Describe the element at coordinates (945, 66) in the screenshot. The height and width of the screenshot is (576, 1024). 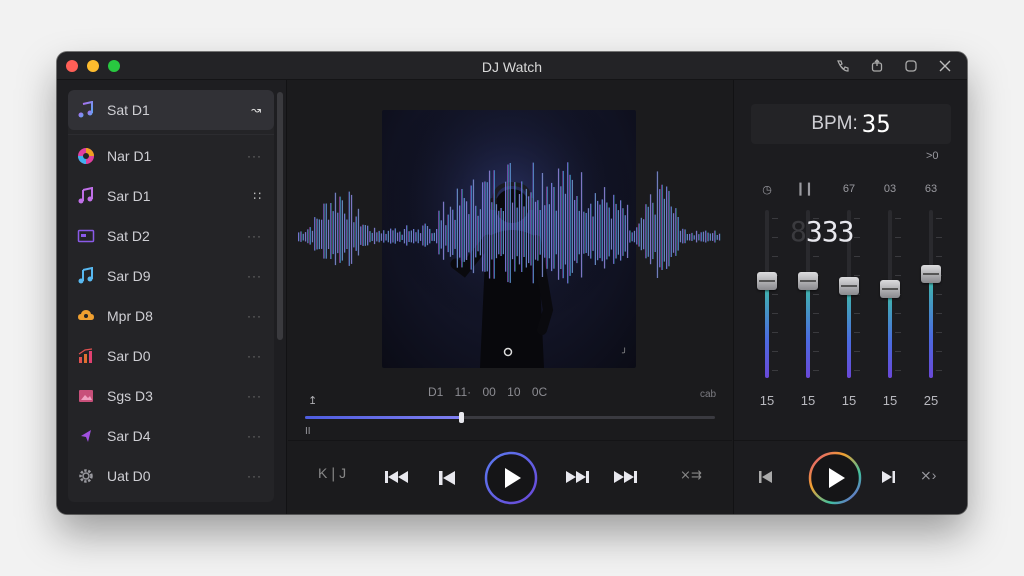
I see `close-icon` at that location.